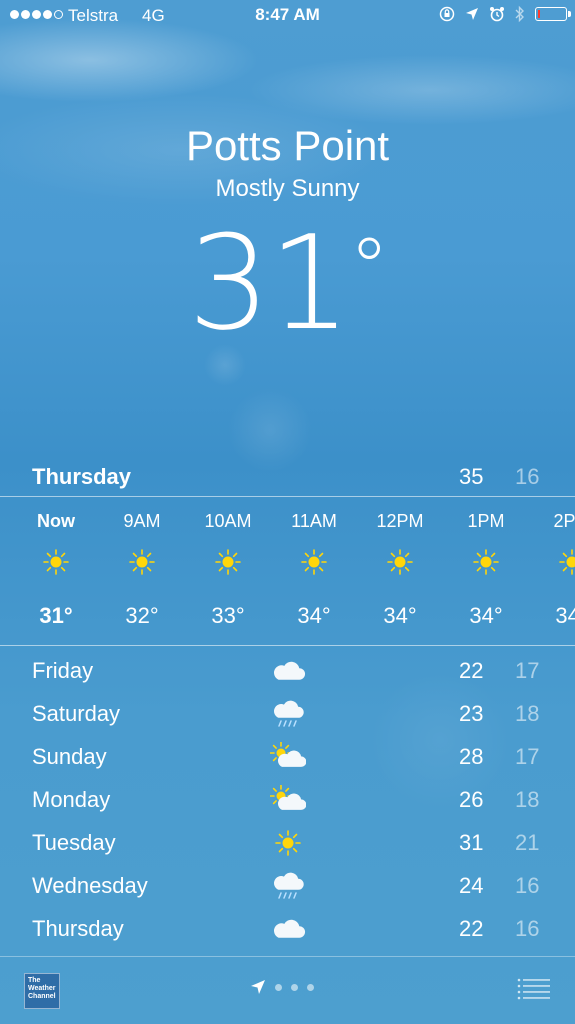 This screenshot has width=575, height=1024. What do you see at coordinates (56, 615) in the screenshot?
I see `hourly-temp: 31°` at bounding box center [56, 615].